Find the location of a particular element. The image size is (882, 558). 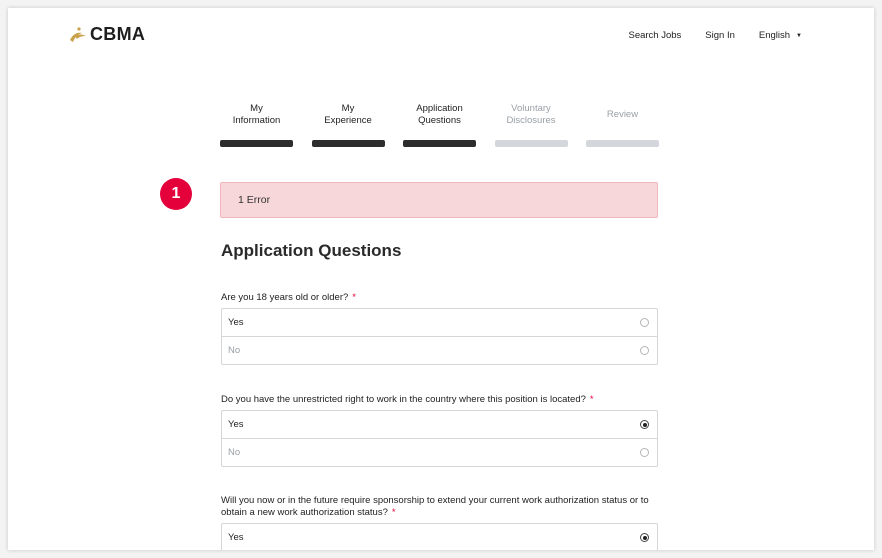

step-voluntary-disclosures: Voluntary Disclosures is located at coordinates (531, 124).